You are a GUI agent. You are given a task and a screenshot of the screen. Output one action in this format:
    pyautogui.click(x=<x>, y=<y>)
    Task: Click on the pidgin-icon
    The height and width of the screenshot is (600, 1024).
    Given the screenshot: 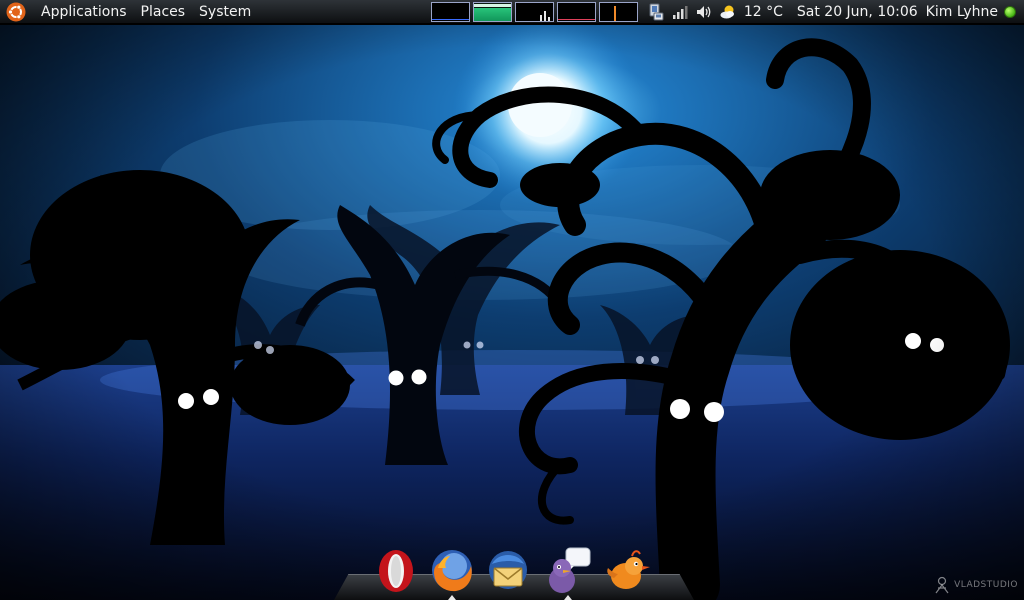 What is the action you would take?
    pyautogui.click(x=570, y=570)
    